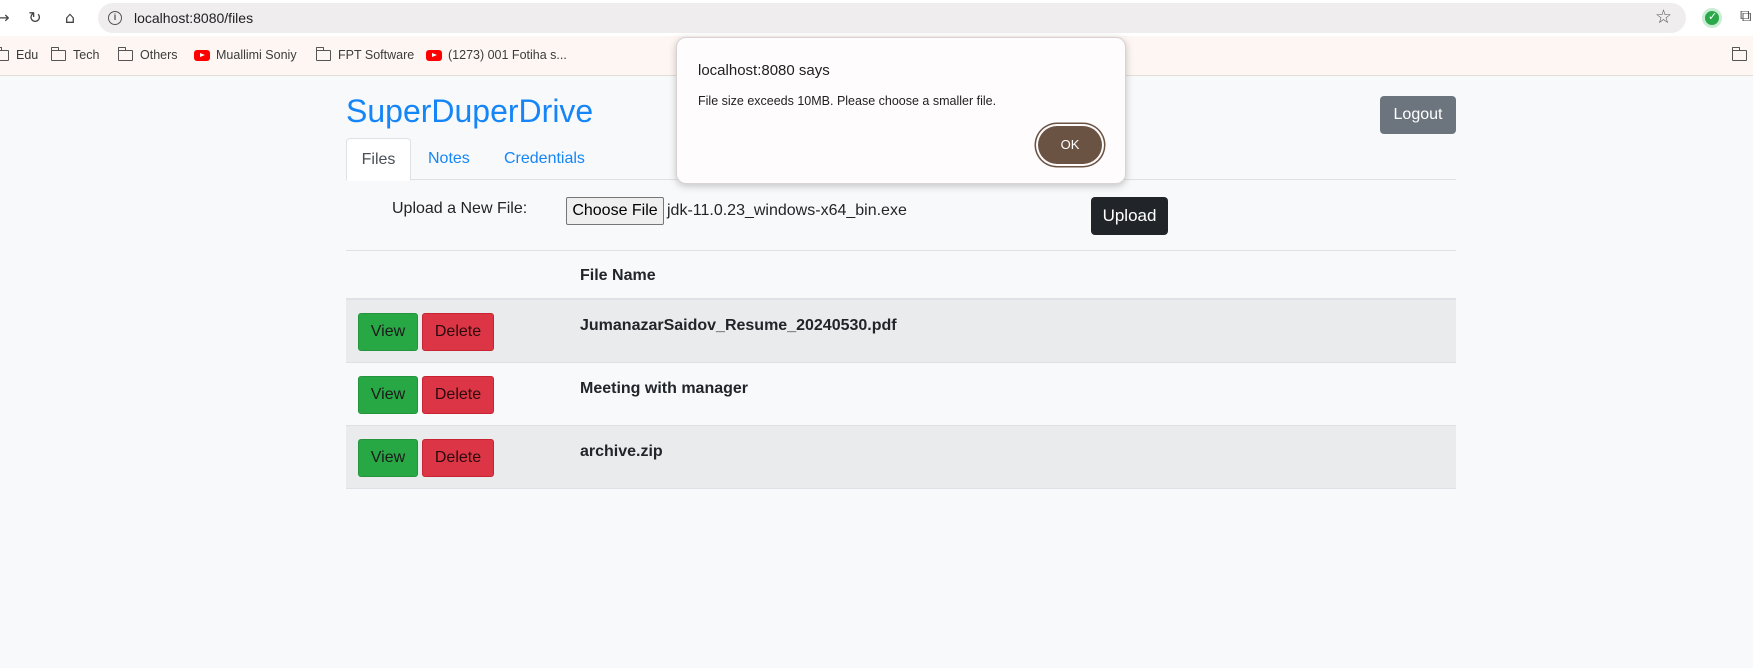 The image size is (1753, 668). I want to click on chosen-file-name: jdk-11.0.23_windows-x64_bin.exe, so click(787, 210).